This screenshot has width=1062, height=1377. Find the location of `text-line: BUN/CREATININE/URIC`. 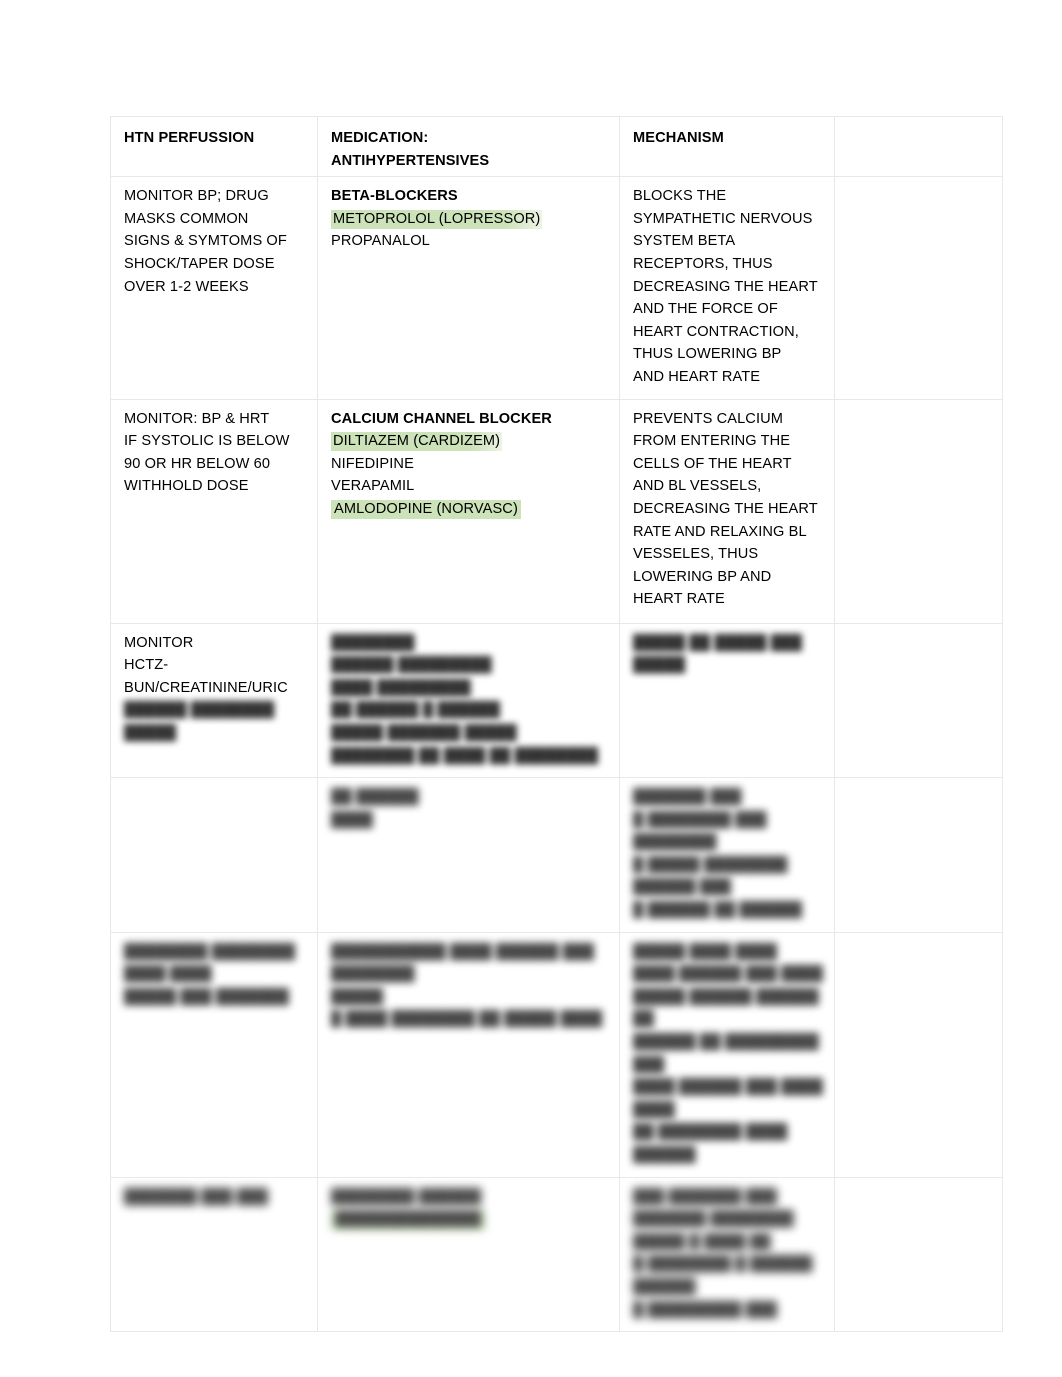

text-line: BUN/CREATININE/URIC is located at coordinates (206, 687).